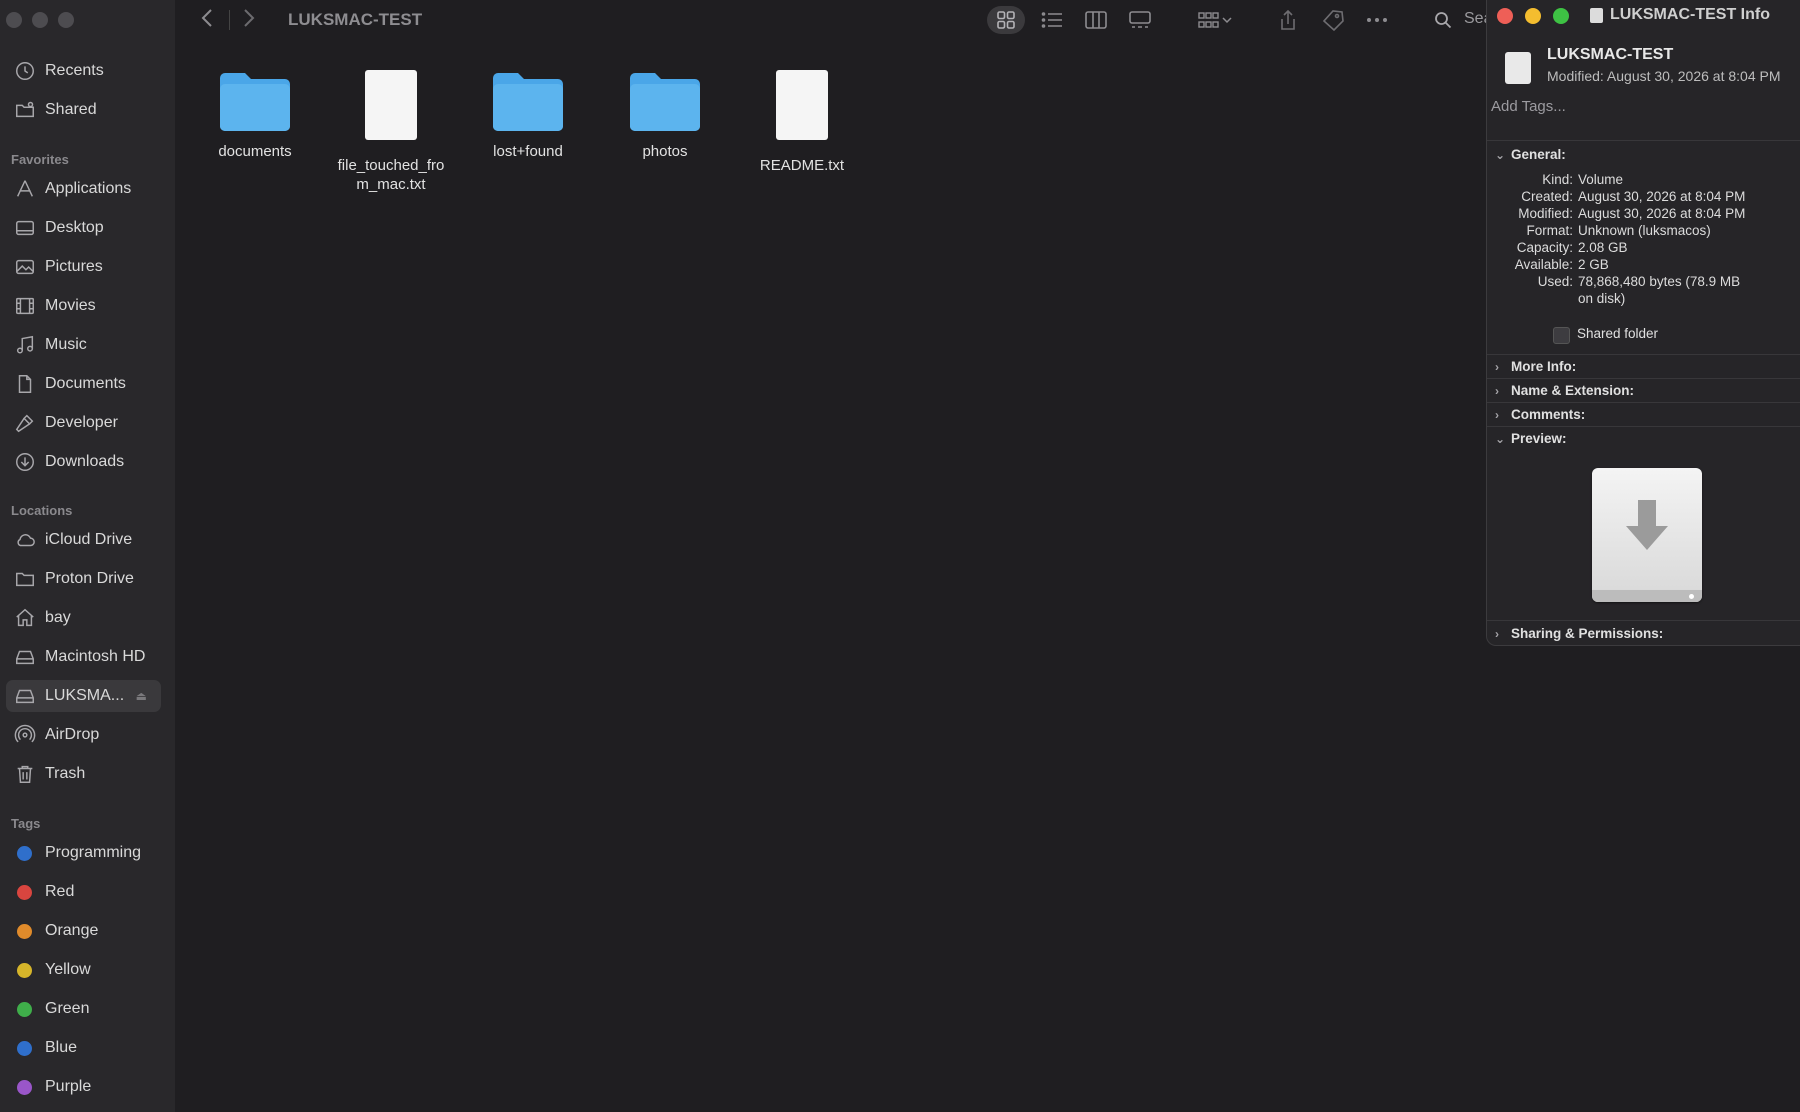  What do you see at coordinates (1531, 438) in the screenshot?
I see `section-preview: ⌄ Preview:` at bounding box center [1531, 438].